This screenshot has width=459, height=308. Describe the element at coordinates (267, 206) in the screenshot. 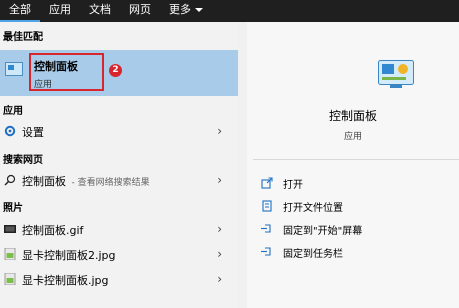

I see `file-location-icon` at that location.